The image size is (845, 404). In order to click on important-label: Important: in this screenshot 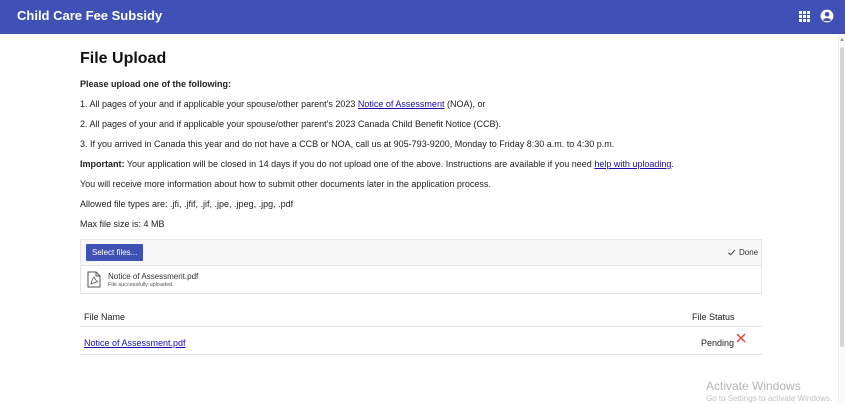, I will do `click(102, 164)`.